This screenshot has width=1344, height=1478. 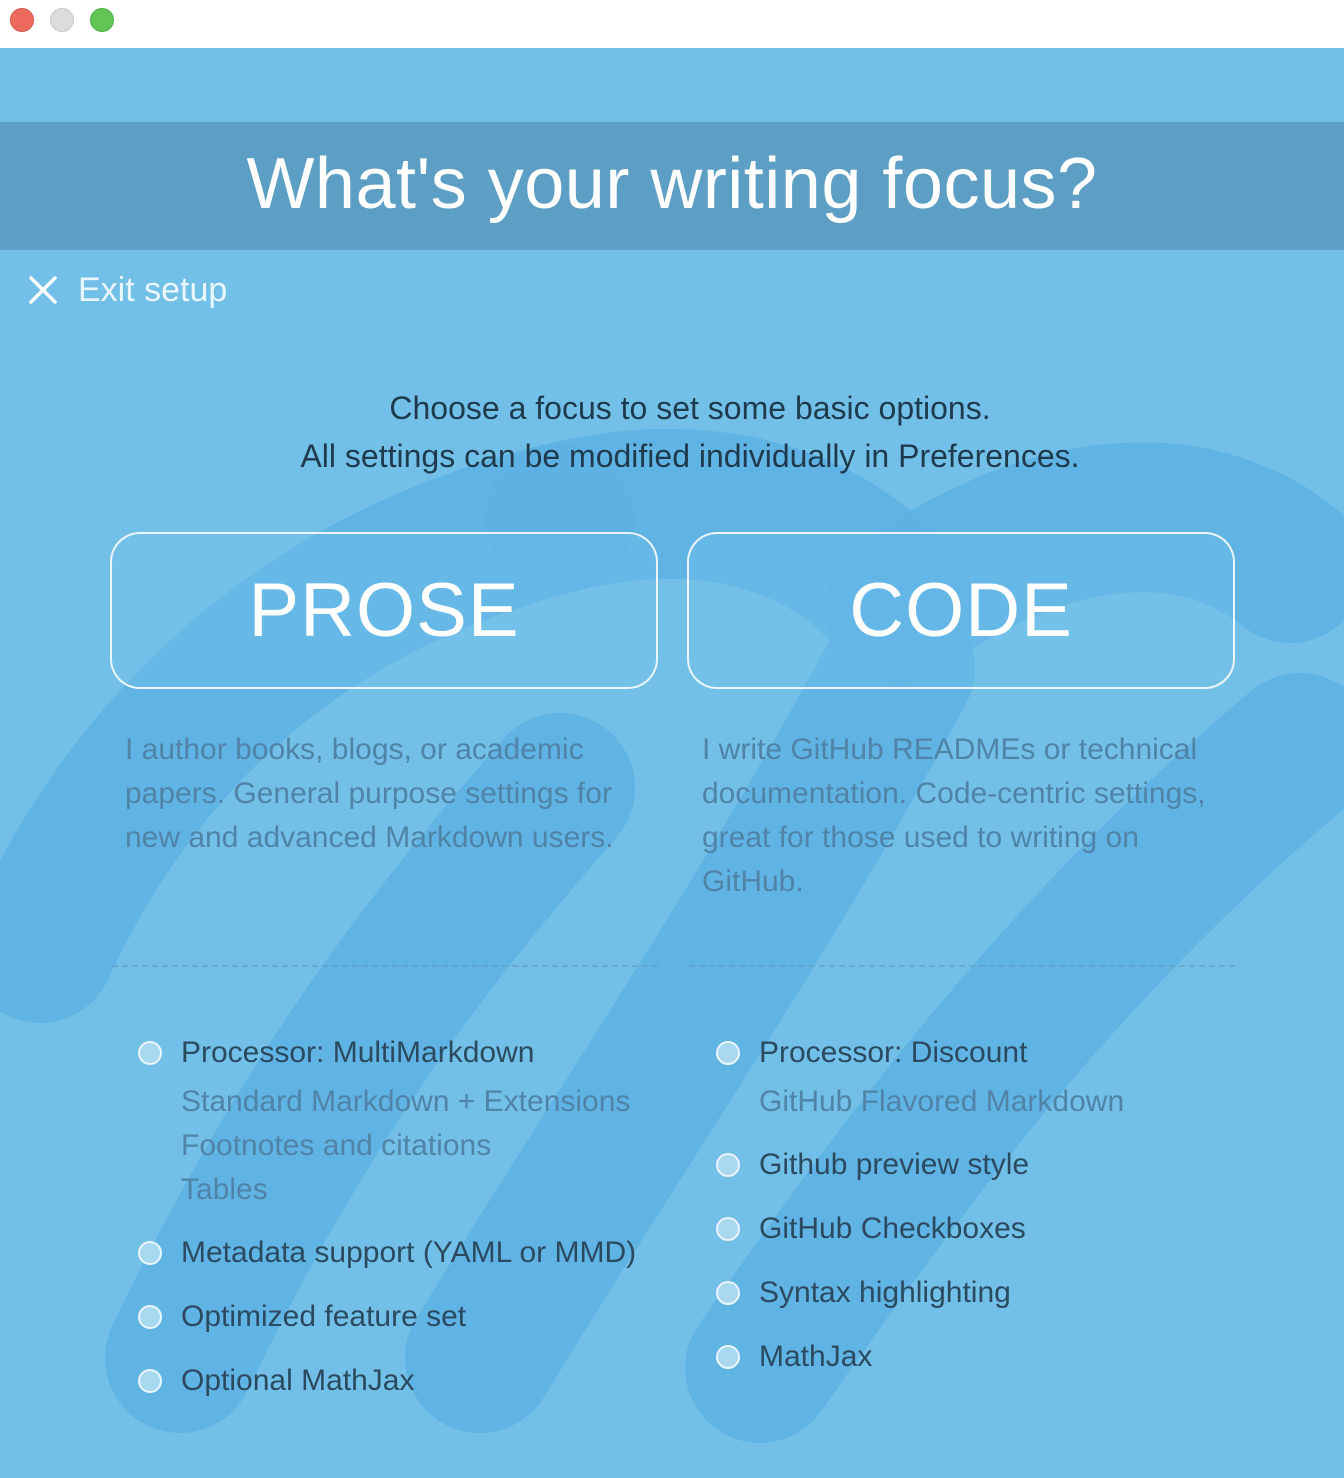 I want to click on feature-title: GitHub Checkboxes, so click(x=892, y=1228).